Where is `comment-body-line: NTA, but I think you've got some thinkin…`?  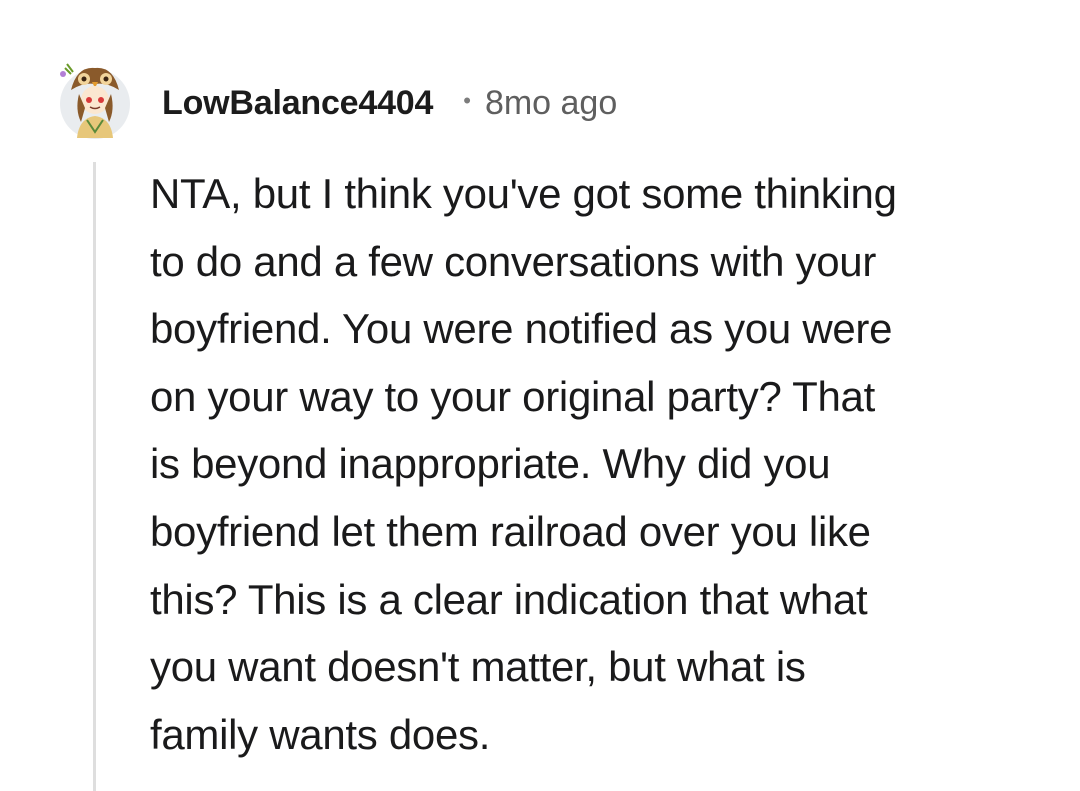 comment-body-line: NTA, but I think you've got some thinkin… is located at coordinates (523, 193).